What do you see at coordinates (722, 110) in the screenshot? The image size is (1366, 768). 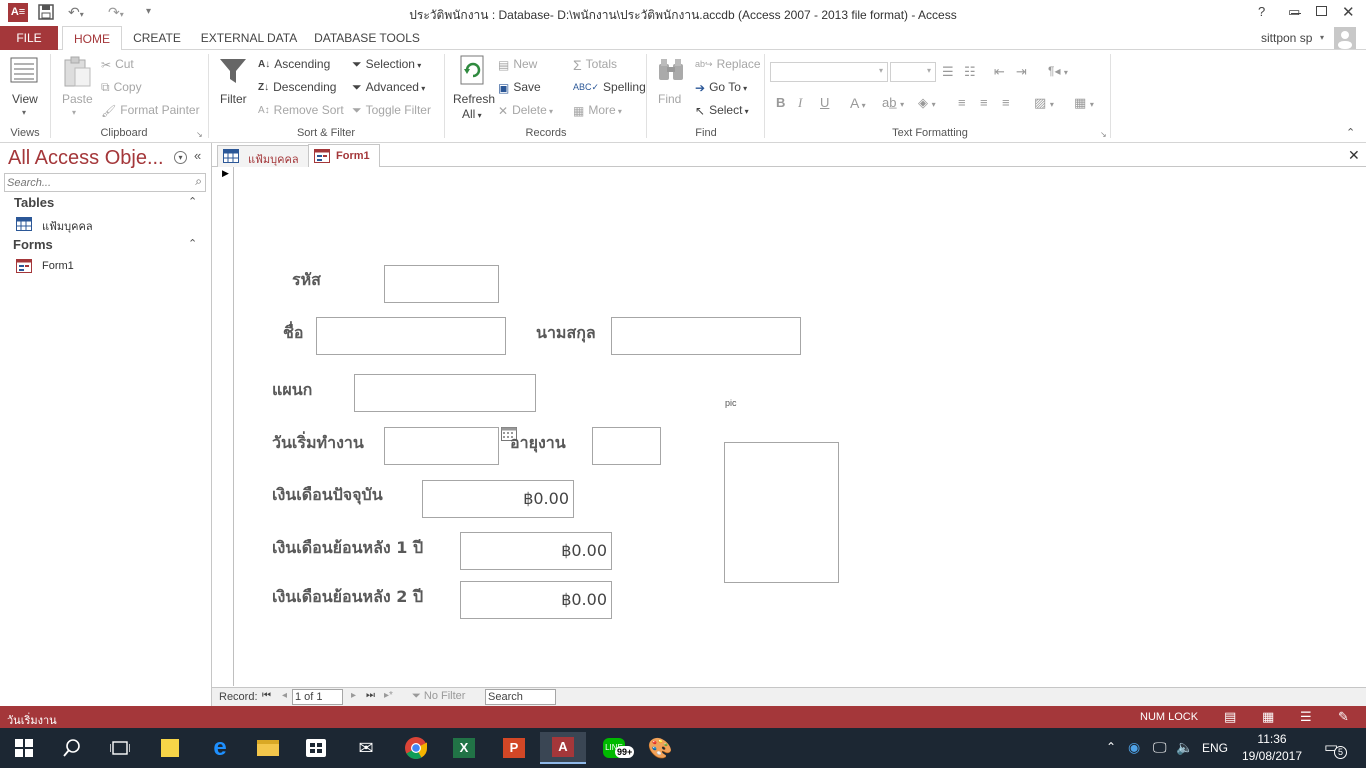 I see `select-button: ↖ Select ▾` at bounding box center [722, 110].